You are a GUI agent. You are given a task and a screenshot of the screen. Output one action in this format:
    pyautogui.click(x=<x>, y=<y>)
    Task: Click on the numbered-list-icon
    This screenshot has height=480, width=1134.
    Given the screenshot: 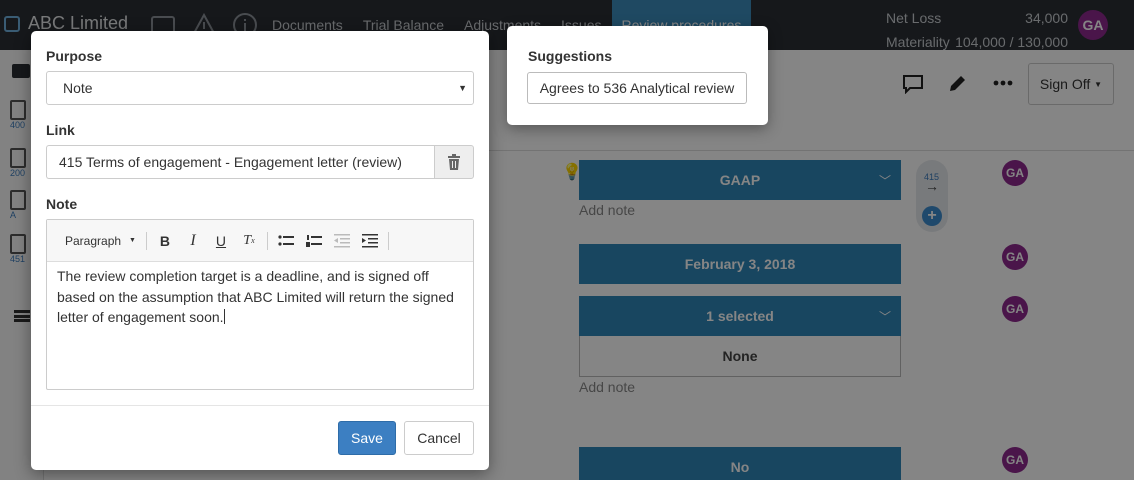 What is the action you would take?
    pyautogui.click(x=314, y=241)
    